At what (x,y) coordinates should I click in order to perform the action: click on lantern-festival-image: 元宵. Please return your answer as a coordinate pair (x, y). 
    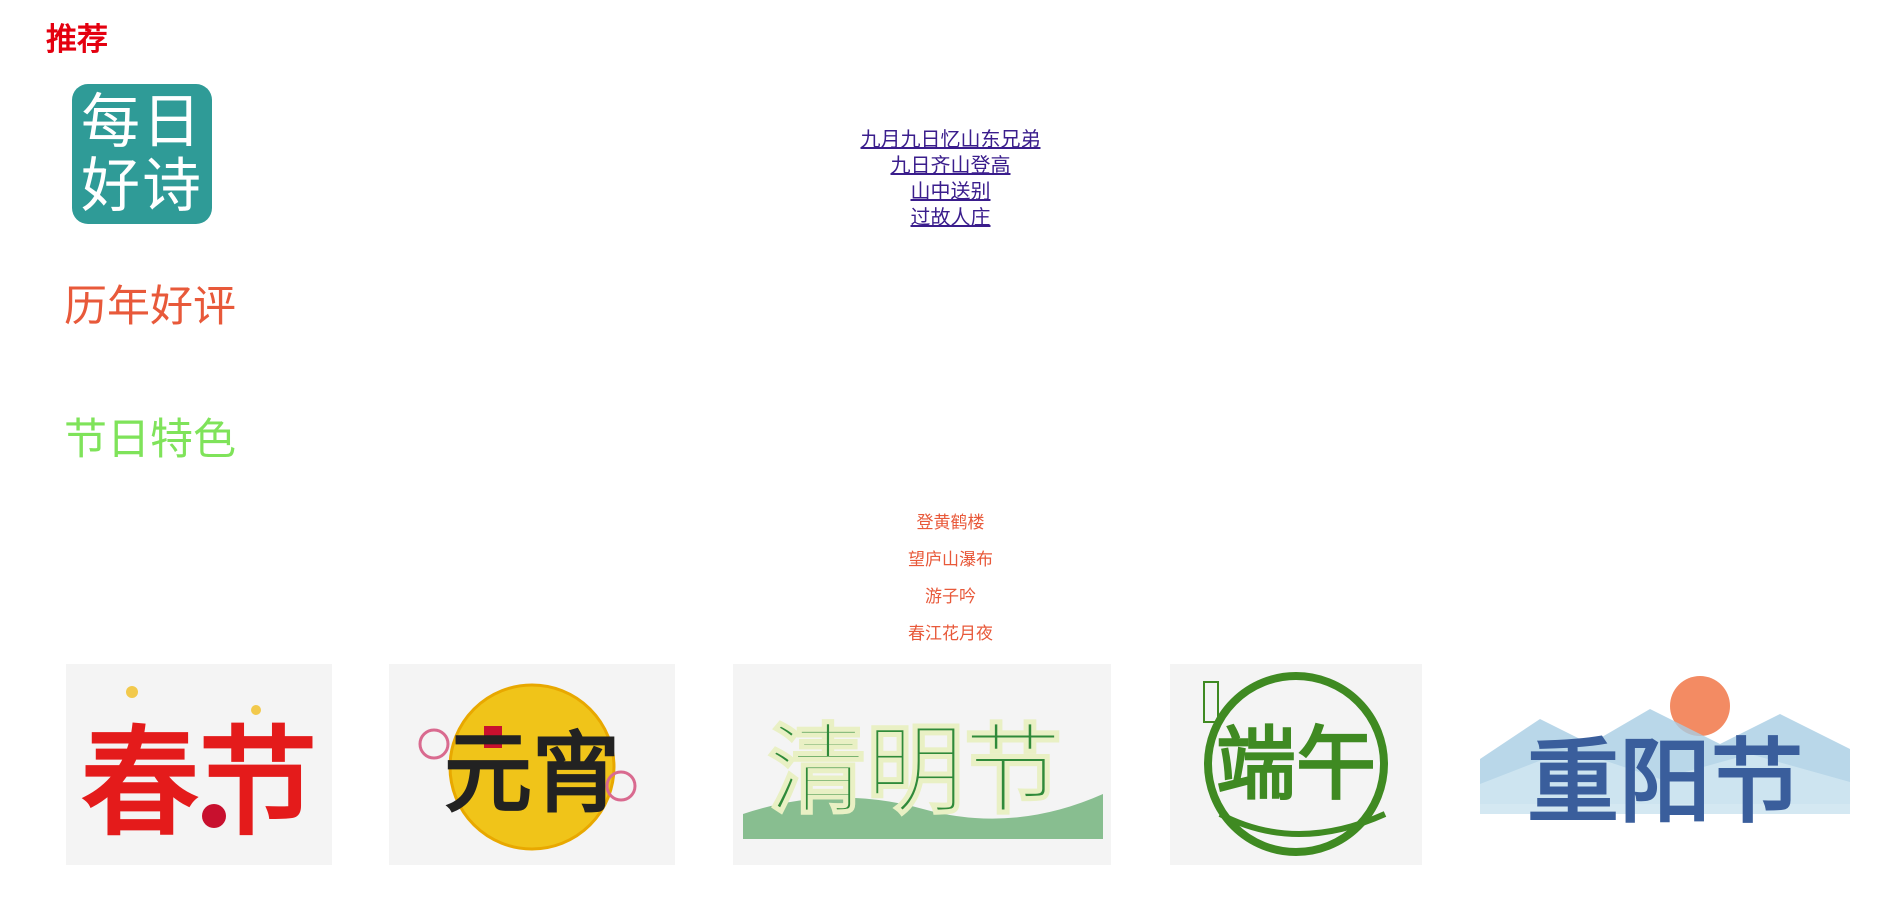
    Looking at the image, I should click on (532, 764).